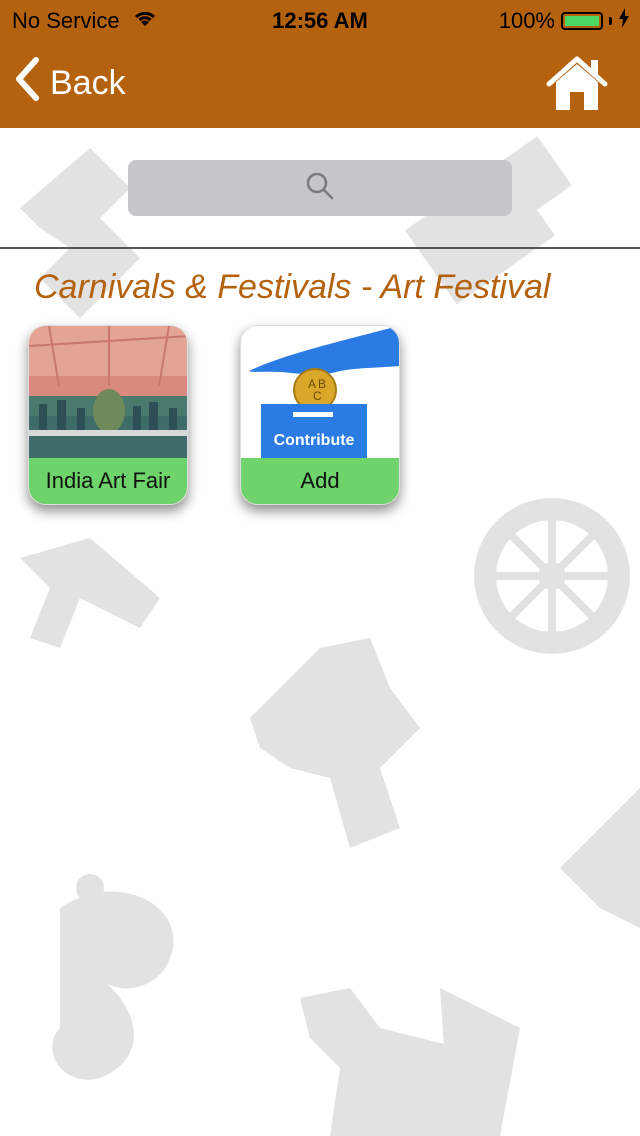  I want to click on tile-label: Add, so click(320, 481).